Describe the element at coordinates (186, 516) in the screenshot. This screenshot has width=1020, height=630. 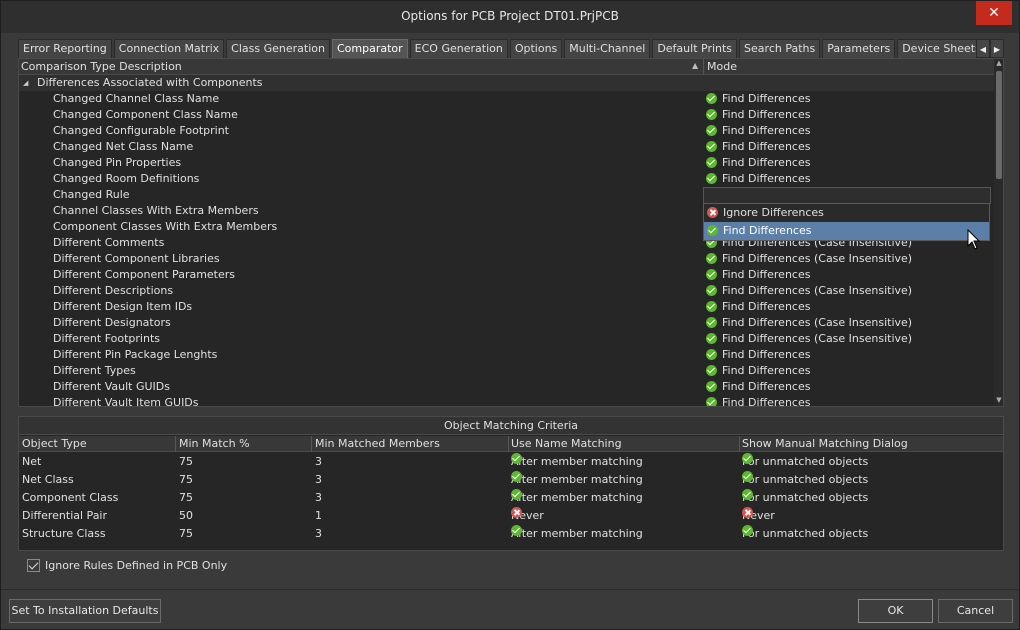
I see `min-match-cell: 50` at that location.